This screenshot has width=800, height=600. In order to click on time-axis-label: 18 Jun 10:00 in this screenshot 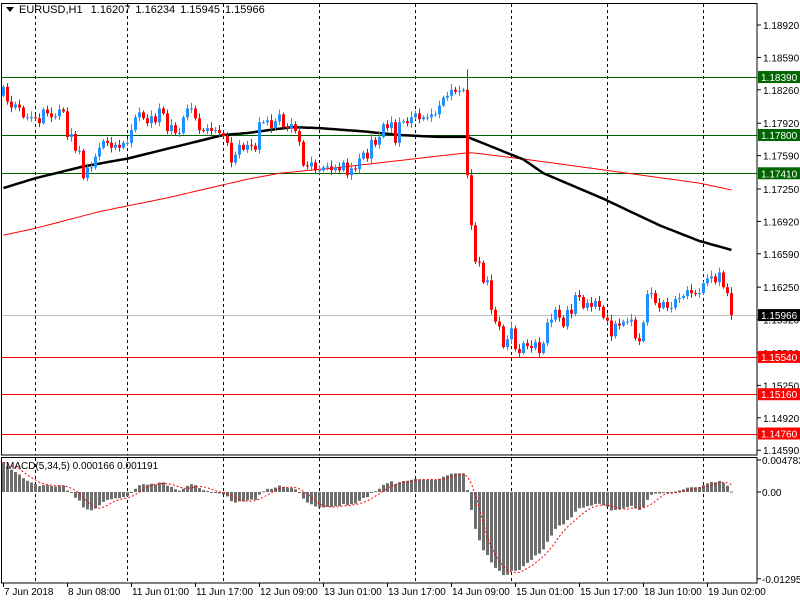, I will do `click(673, 592)`.